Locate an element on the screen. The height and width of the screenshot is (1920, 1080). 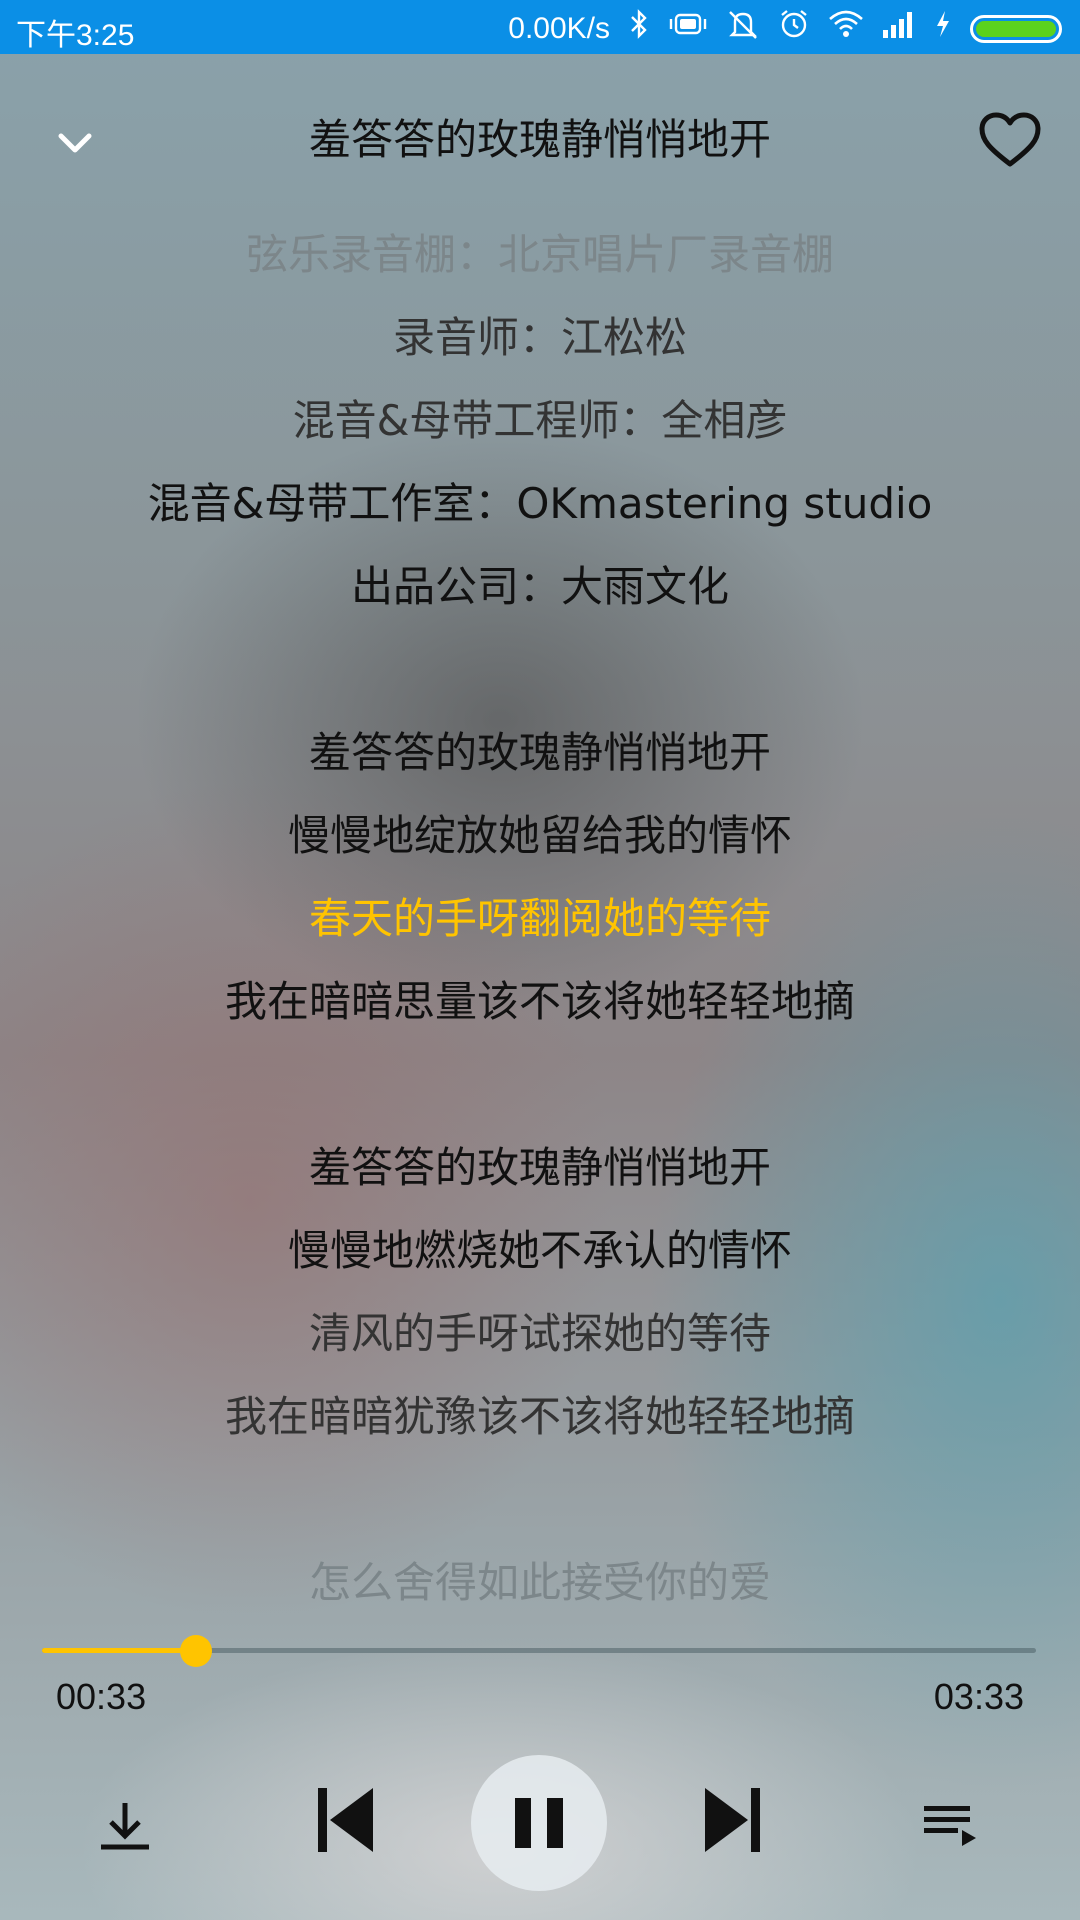
skip-previous-icon is located at coordinates (345, 1820).